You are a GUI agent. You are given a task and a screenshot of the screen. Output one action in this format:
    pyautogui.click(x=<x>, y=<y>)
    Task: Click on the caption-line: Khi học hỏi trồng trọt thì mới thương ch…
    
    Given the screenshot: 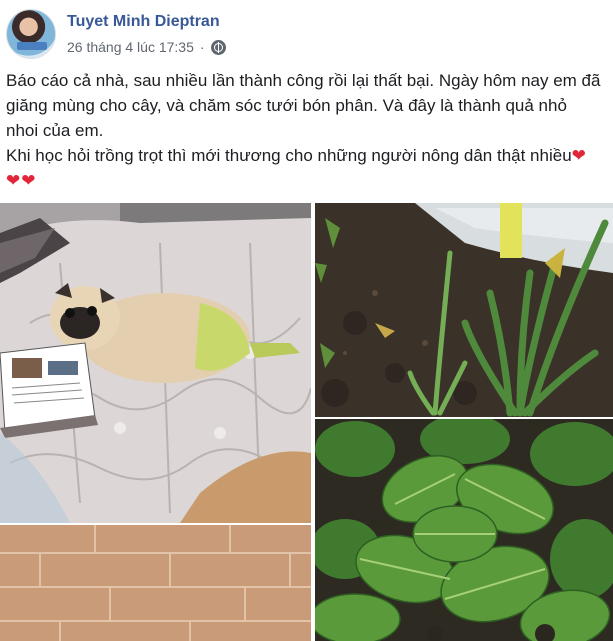 What is the action you would take?
    pyautogui.click(x=296, y=155)
    